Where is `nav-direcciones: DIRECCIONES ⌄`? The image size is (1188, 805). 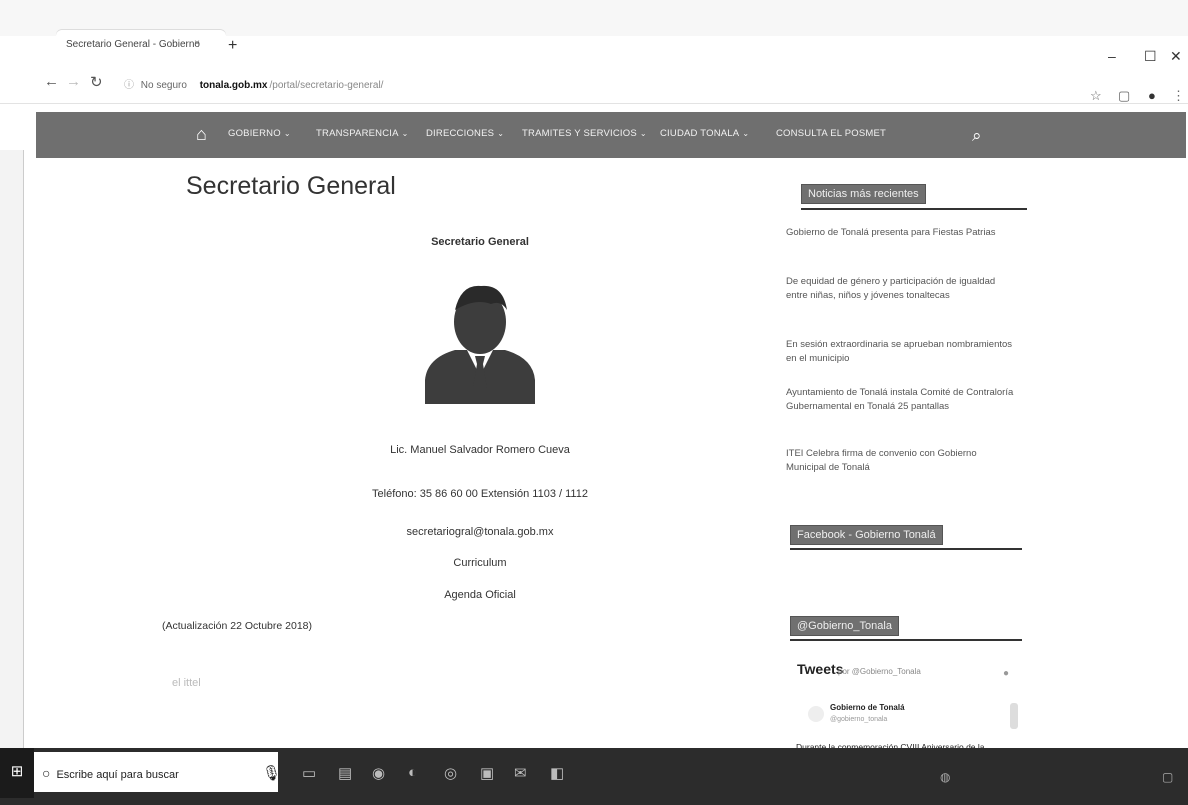 nav-direcciones: DIRECCIONES ⌄ is located at coordinates (465, 133).